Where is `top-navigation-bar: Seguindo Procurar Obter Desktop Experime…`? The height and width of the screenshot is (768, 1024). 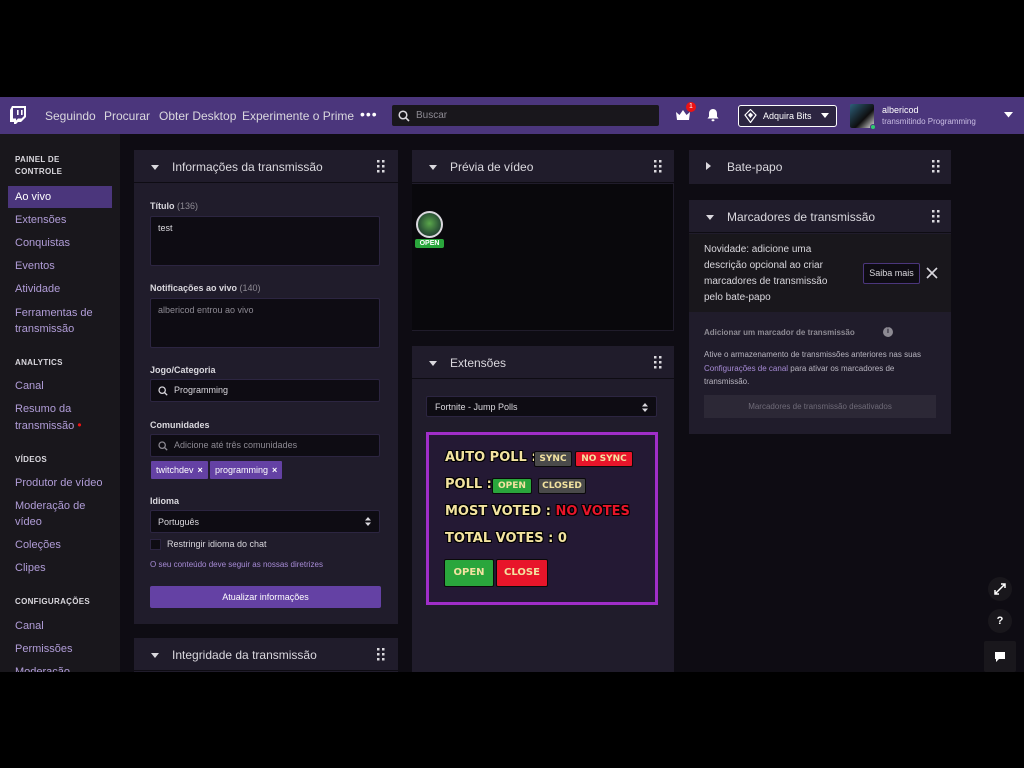
top-navigation-bar: Seguindo Procurar Obter Desktop Experime… is located at coordinates (512, 115).